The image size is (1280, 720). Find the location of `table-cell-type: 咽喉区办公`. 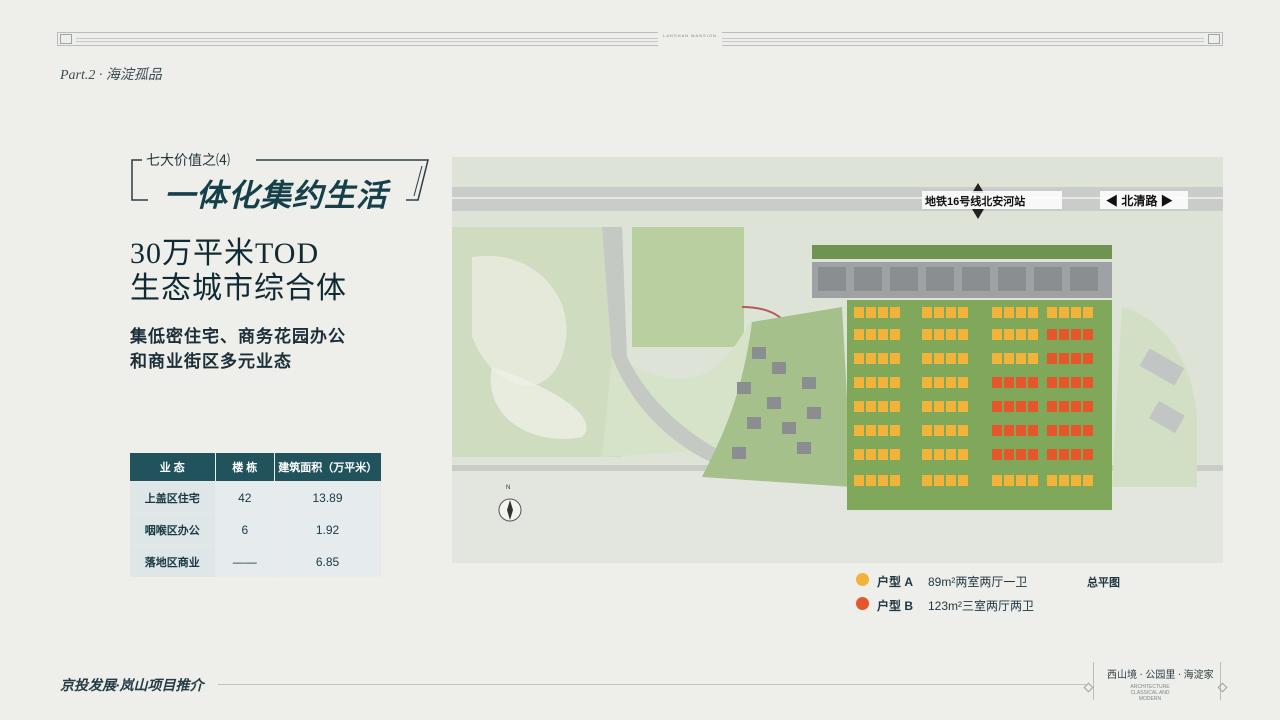

table-cell-type: 咽喉区办公 is located at coordinates (173, 529).